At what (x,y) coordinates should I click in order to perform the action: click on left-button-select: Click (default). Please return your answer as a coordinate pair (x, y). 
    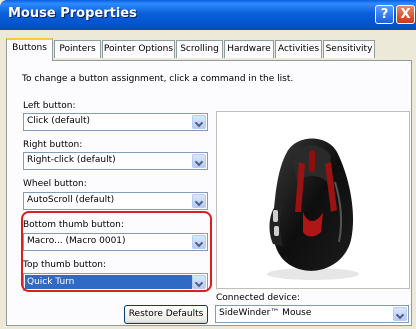
    Looking at the image, I should click on (115, 122).